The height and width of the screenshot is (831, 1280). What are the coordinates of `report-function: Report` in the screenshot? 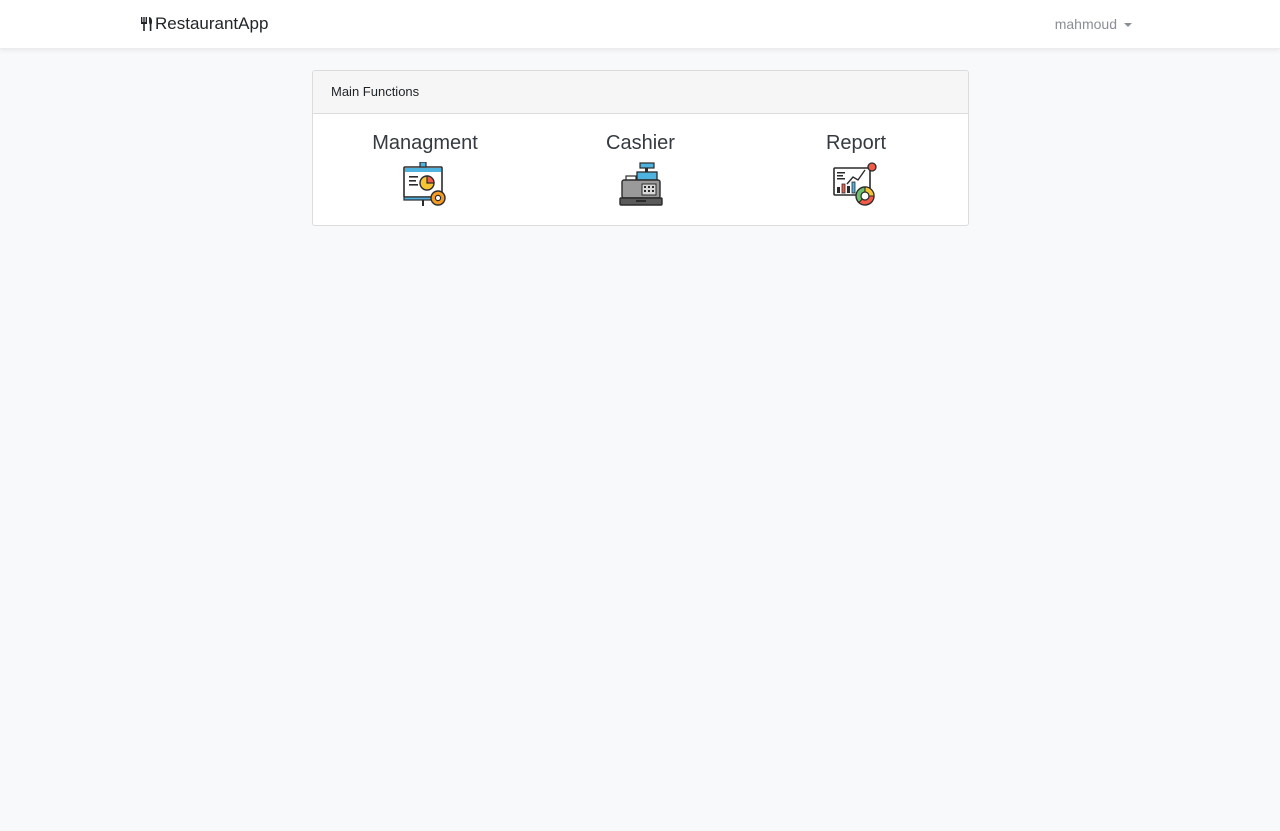 It's located at (856, 169).